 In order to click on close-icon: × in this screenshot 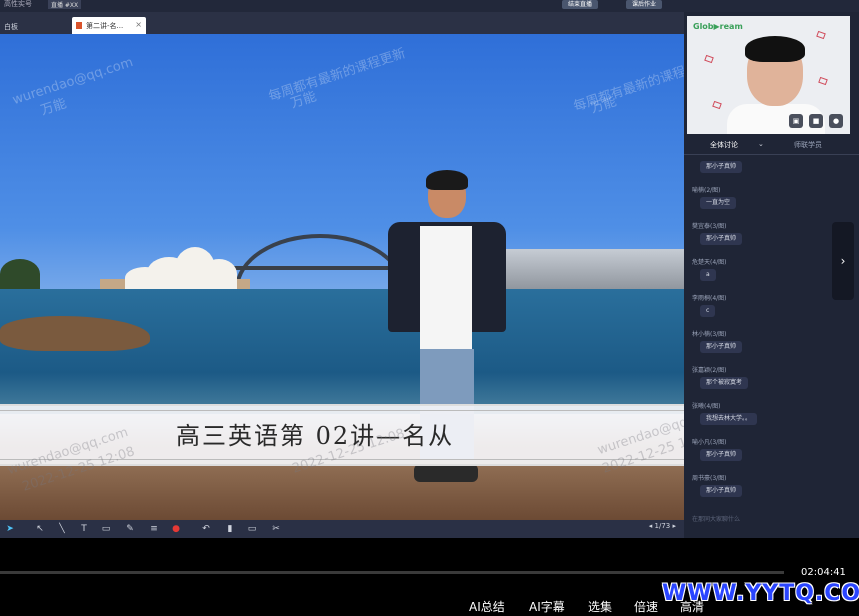, I will do `click(138, 24)`.